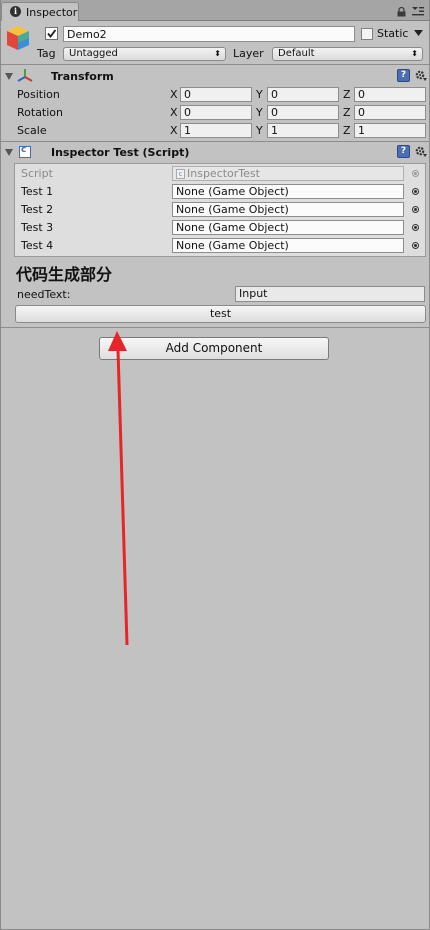 The width and height of the screenshot is (430, 930). Describe the element at coordinates (25, 75) in the screenshot. I see `transform-axes-icon` at that location.